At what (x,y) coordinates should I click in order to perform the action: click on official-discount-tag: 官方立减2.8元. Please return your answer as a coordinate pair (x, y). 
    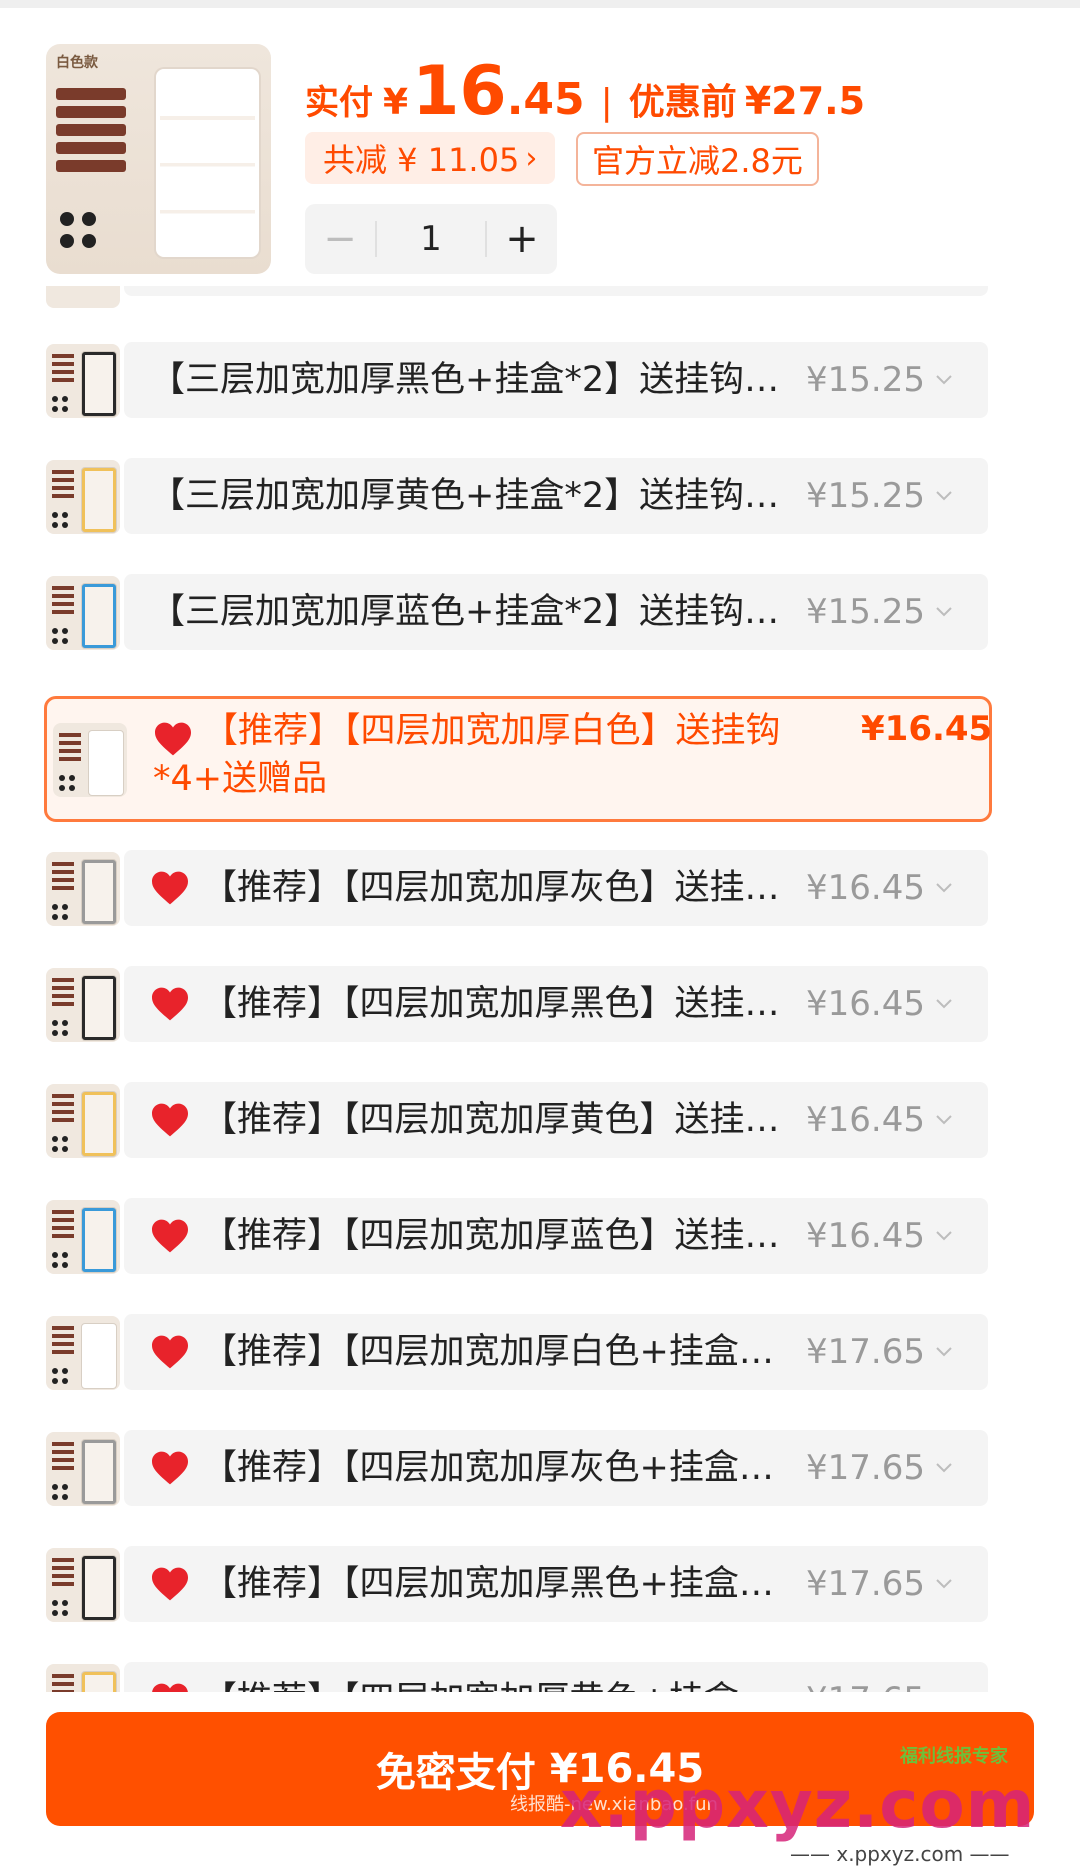
    Looking at the image, I should click on (697, 159).